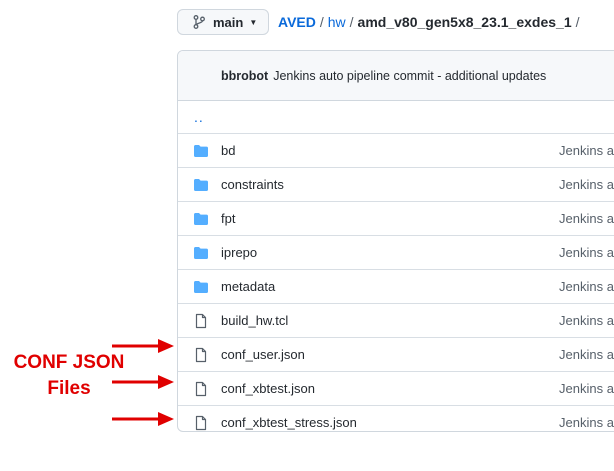  What do you see at coordinates (199, 117) in the screenshot?
I see `parent-directory-link: ..` at bounding box center [199, 117].